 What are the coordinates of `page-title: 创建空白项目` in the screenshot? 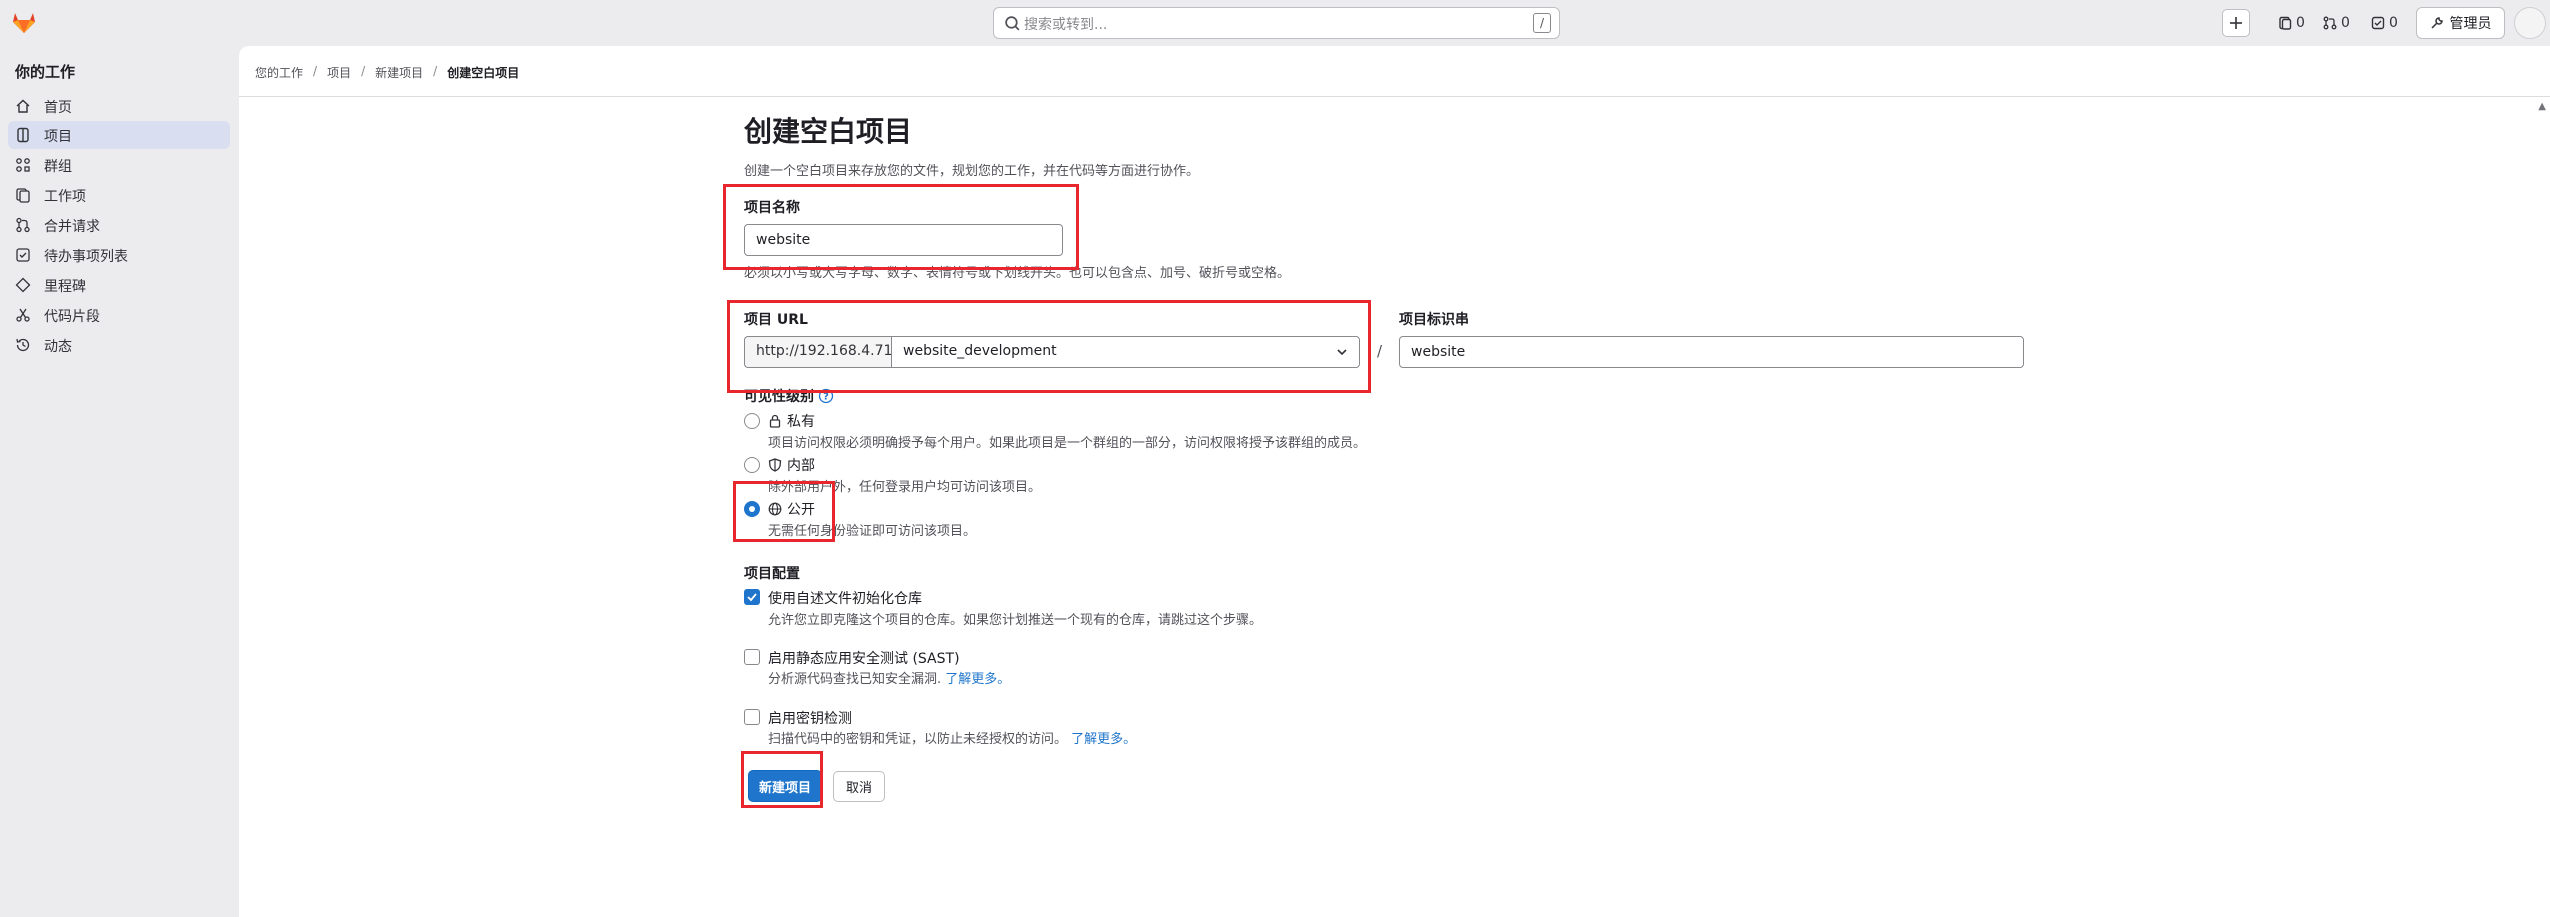 It's located at (828, 131).